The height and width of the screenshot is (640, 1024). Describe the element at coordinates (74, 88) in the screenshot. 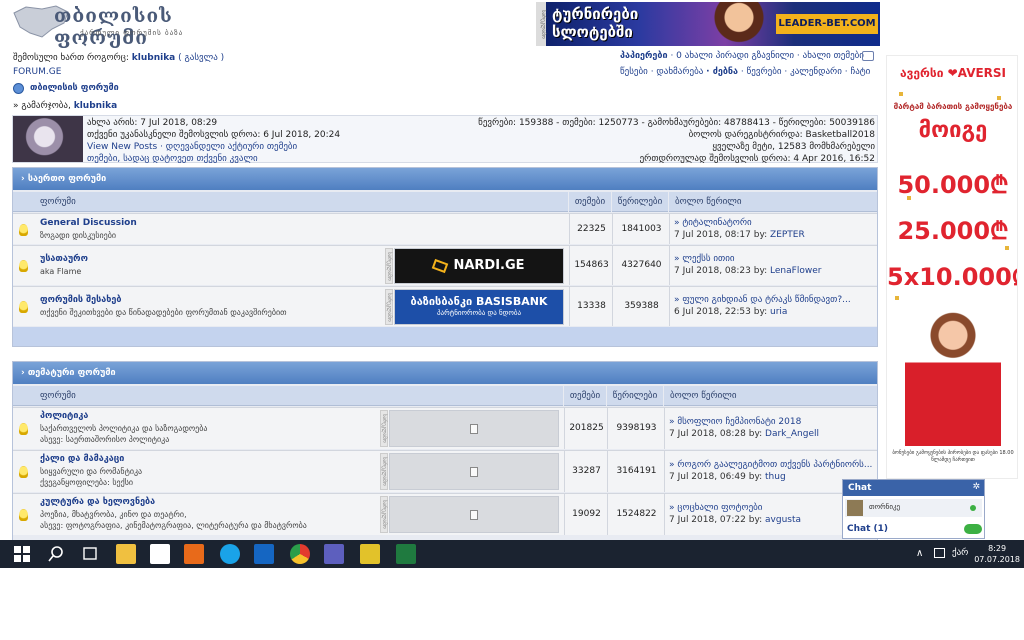

I see `breadcrumb: თბილისის ფორუმი` at that location.